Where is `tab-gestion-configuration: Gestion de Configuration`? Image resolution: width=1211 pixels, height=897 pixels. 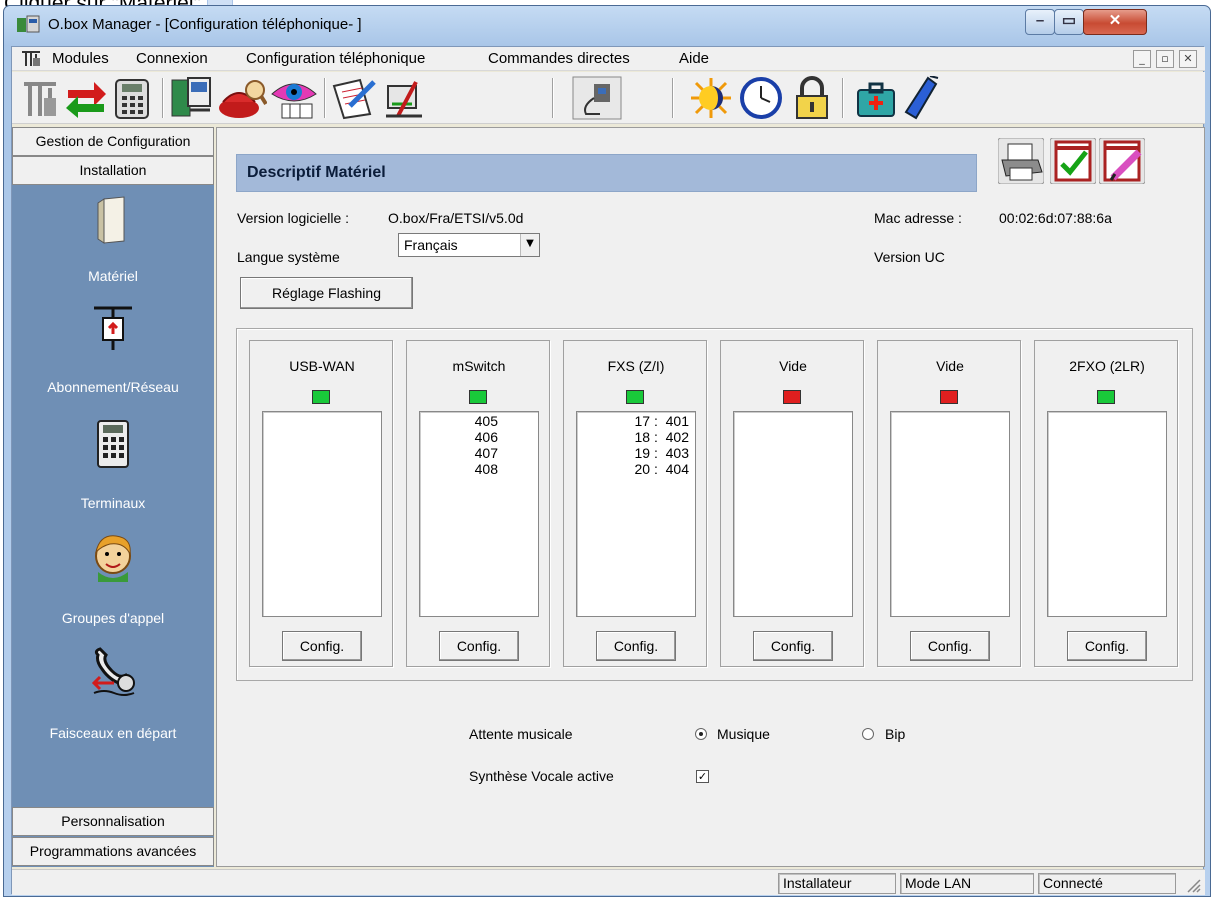 tab-gestion-configuration: Gestion de Configuration is located at coordinates (113, 141).